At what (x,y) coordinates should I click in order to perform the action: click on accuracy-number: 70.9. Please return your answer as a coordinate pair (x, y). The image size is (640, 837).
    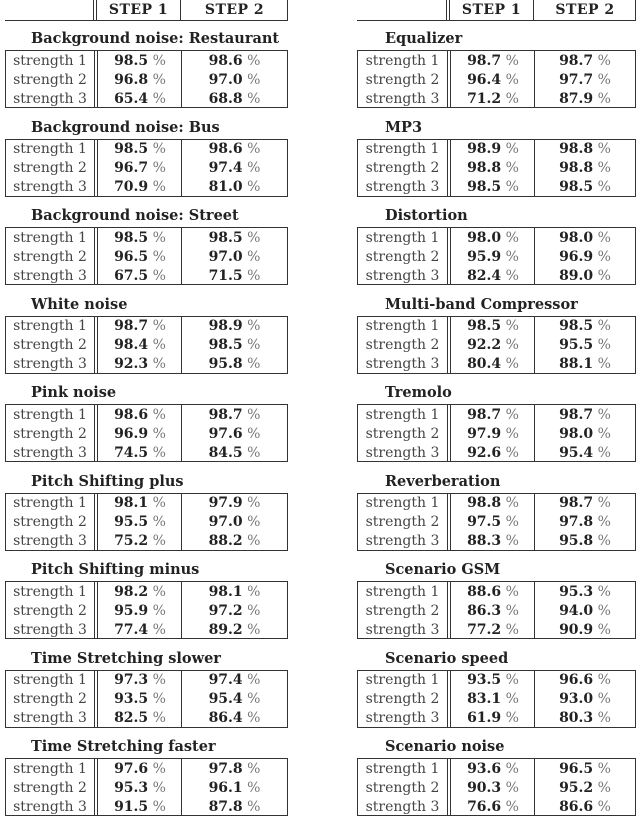
    Looking at the image, I should click on (131, 187).